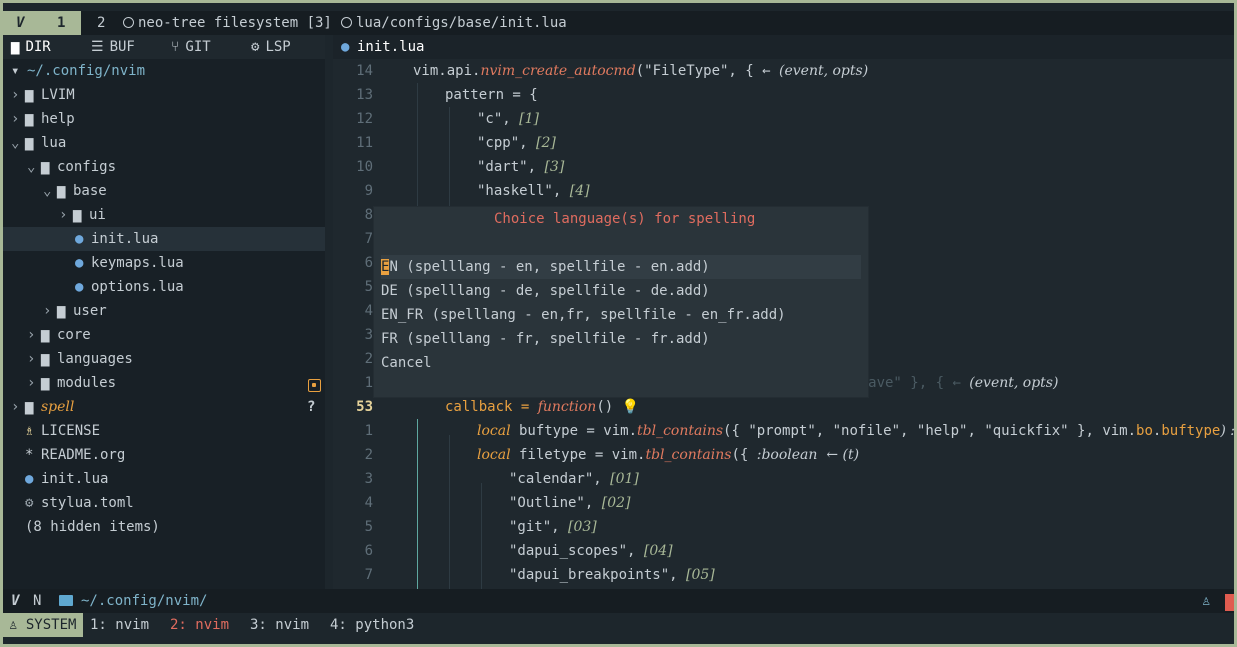 This screenshot has width=1237, height=647. I want to click on tab-lsp: ⚙ LSP, so click(271, 47).